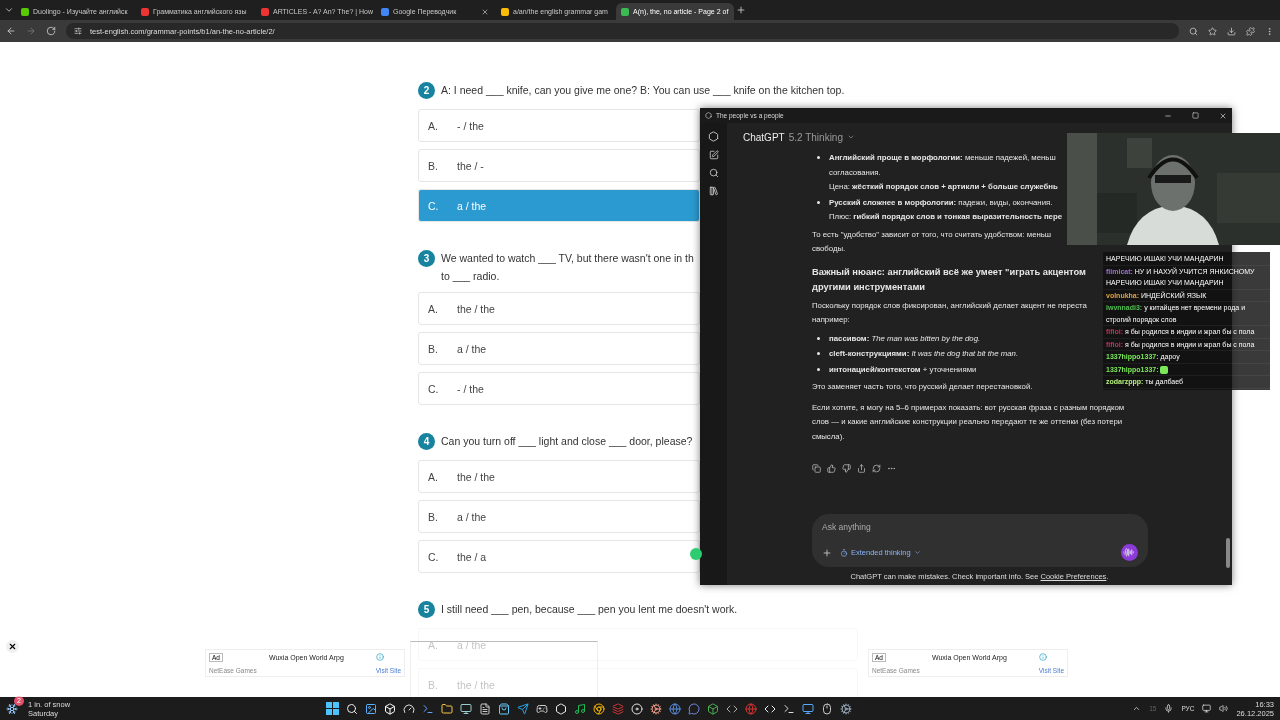 The width and height of the screenshot is (1280, 720). What do you see at coordinates (618, 708) in the screenshot?
I see `layers-icon` at bounding box center [618, 708].